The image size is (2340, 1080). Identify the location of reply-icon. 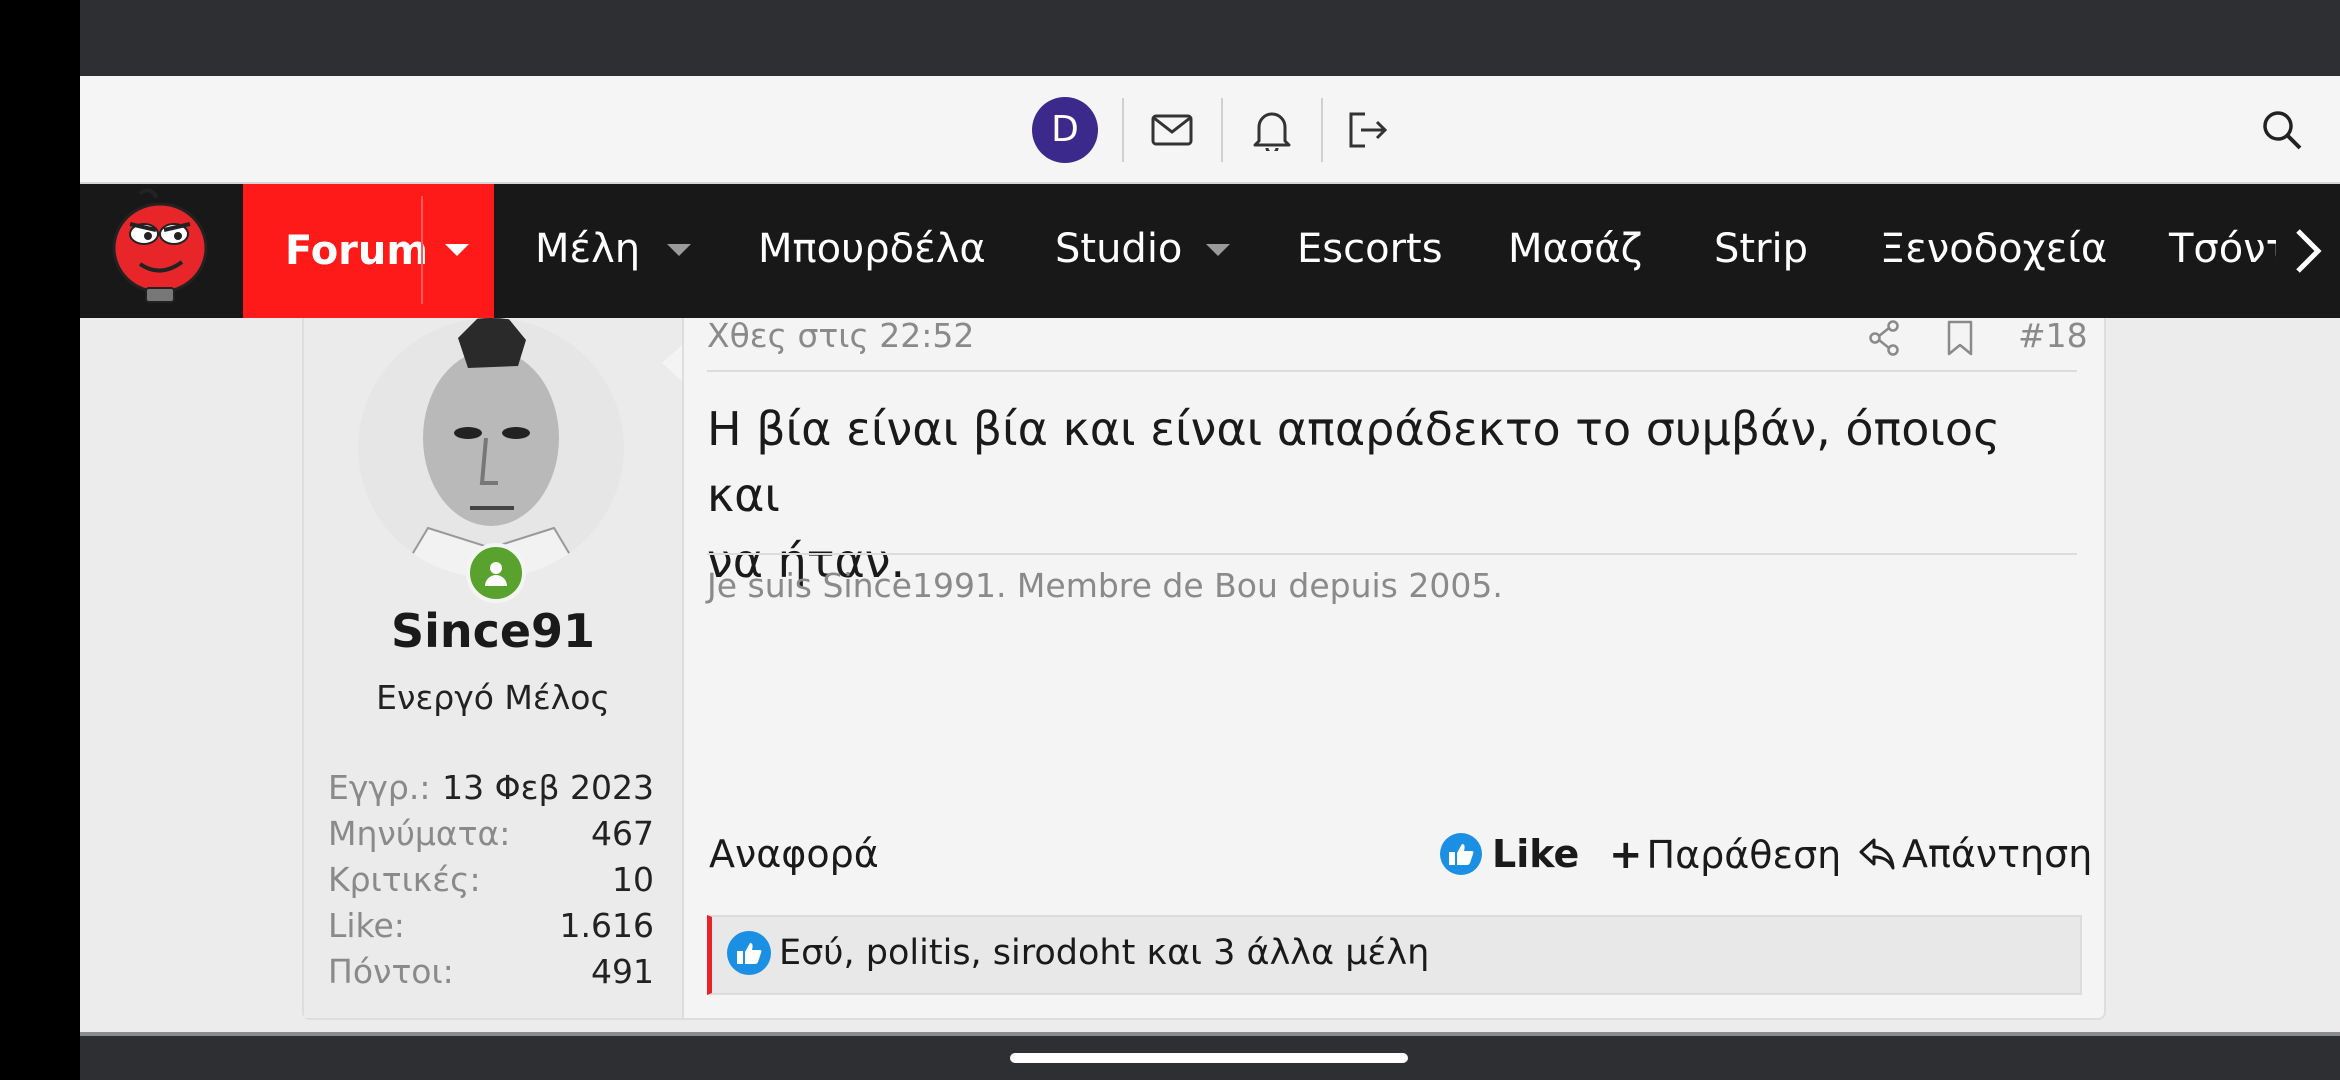
(1877, 854).